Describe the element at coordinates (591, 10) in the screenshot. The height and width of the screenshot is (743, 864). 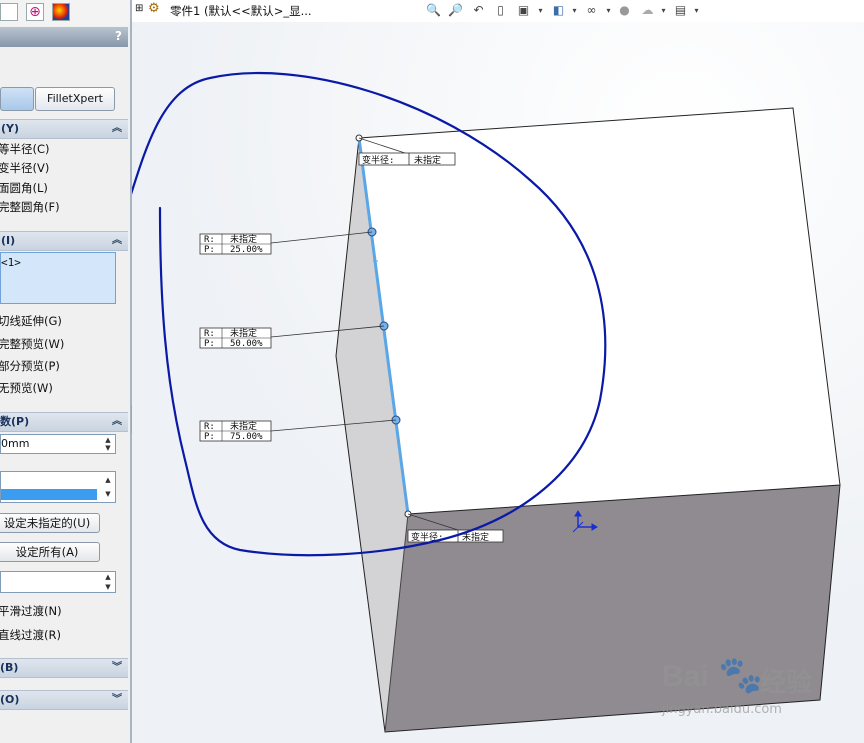
I see `hide-show-items-icon: ∞` at that location.